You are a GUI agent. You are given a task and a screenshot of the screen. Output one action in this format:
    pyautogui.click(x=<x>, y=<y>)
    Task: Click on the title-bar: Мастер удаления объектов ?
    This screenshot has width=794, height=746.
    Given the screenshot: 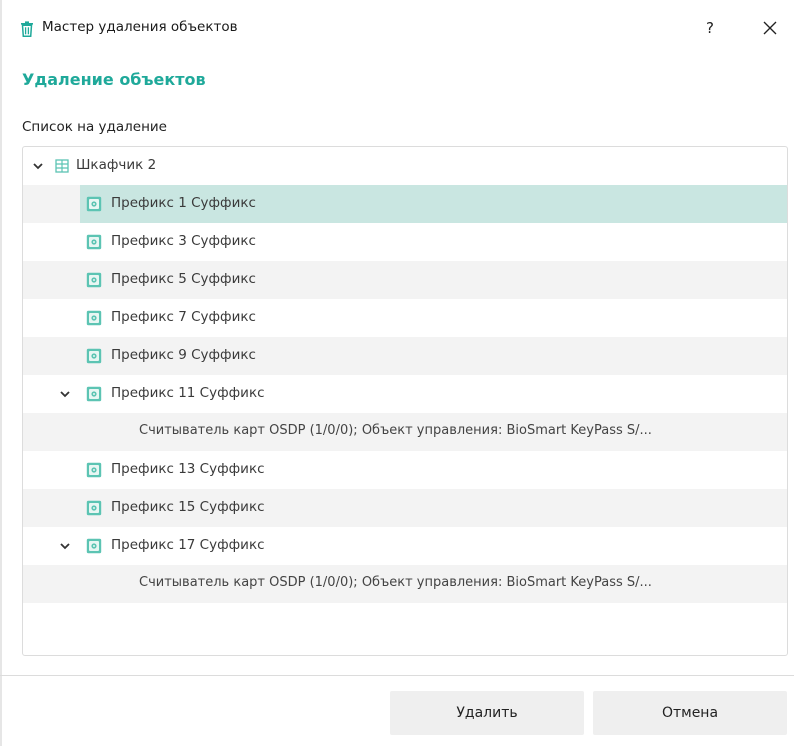 What is the action you would take?
    pyautogui.click(x=397, y=28)
    